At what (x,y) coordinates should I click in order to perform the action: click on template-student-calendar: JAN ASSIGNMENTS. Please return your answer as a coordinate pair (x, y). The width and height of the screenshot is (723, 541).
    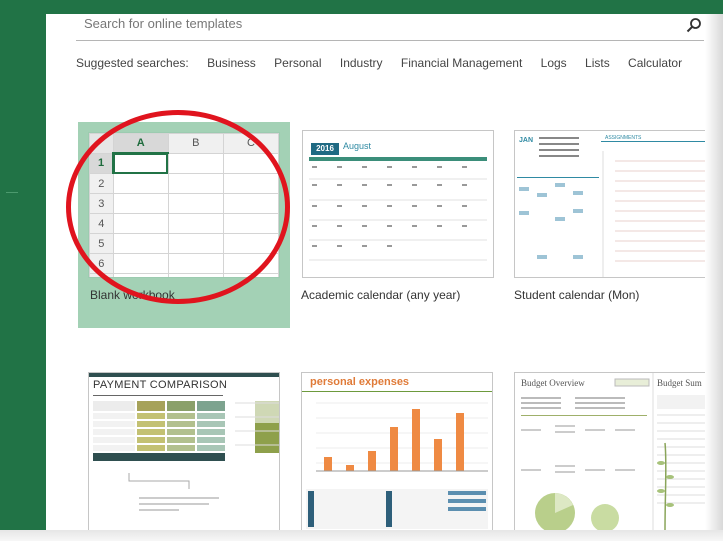
    Looking at the image, I should click on (609, 204).